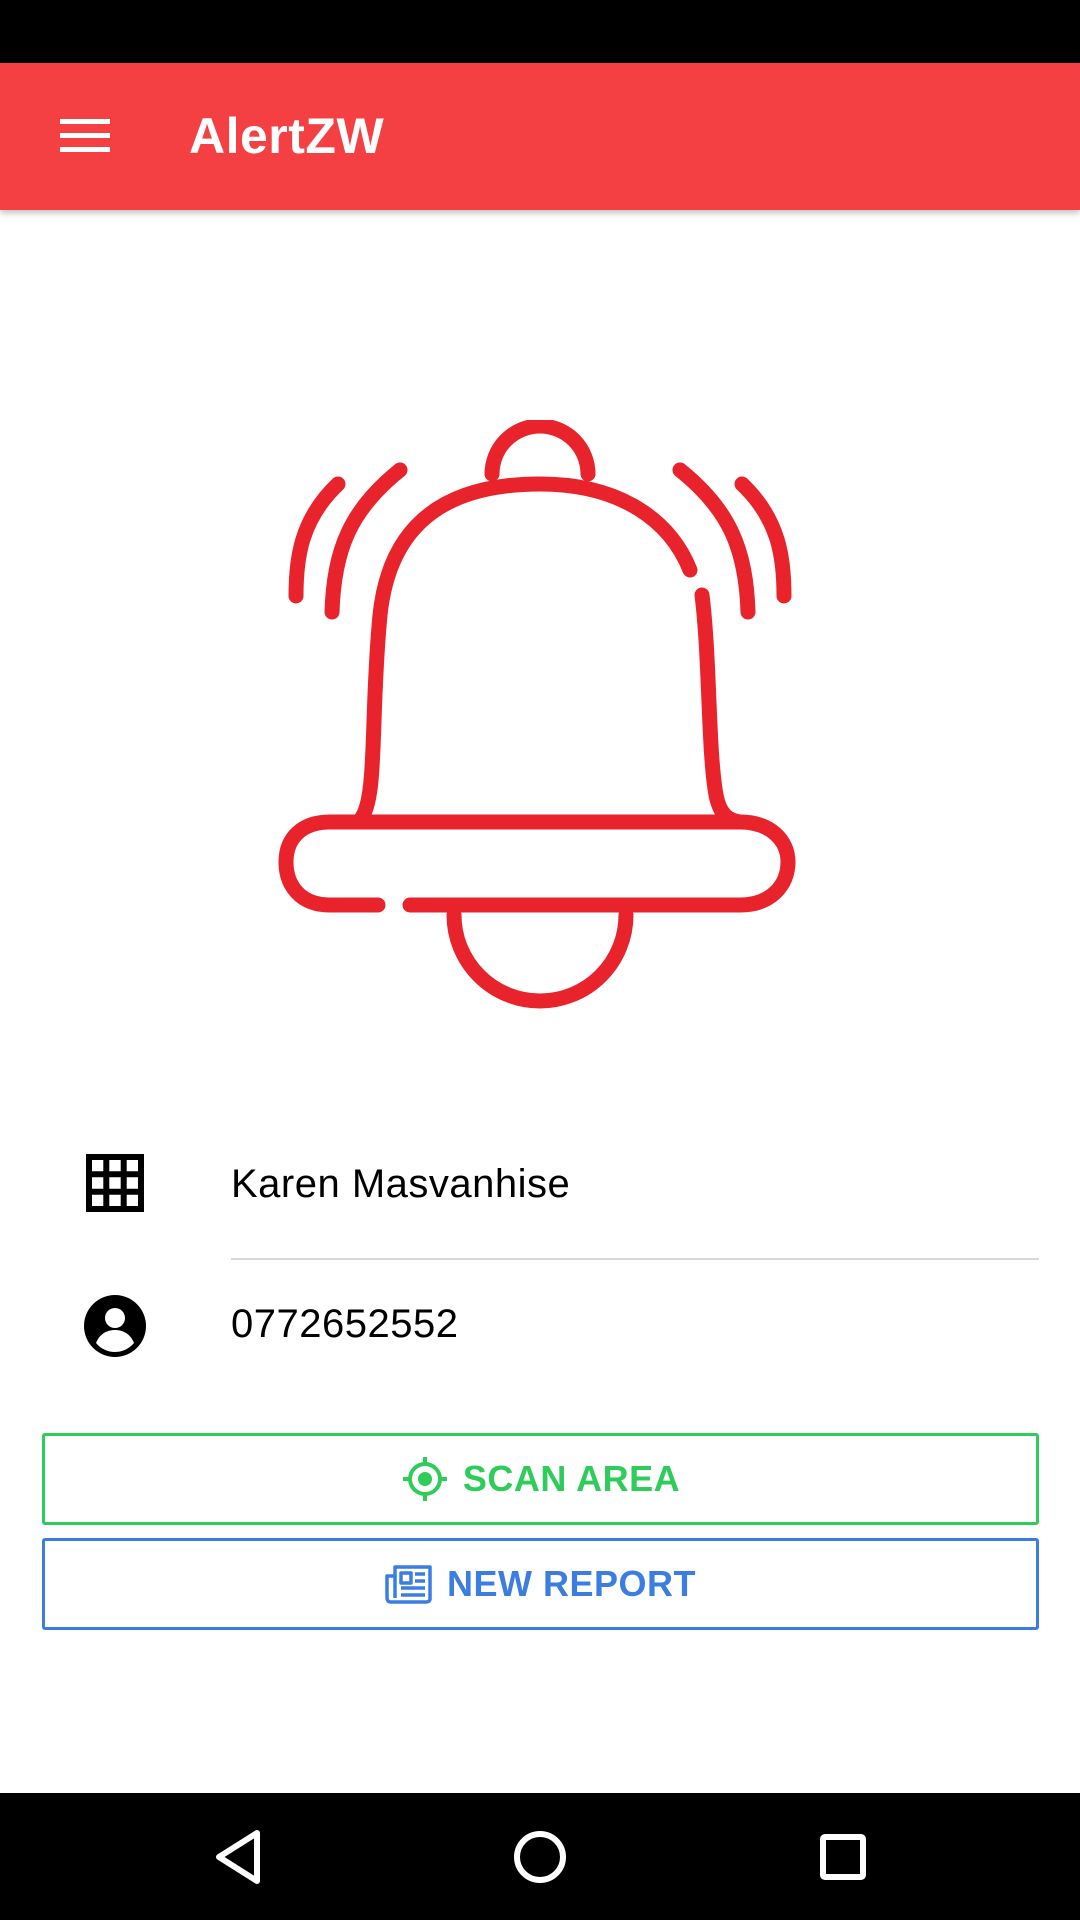 This screenshot has width=1080, height=1920. I want to click on newspaper-icon, so click(409, 1584).